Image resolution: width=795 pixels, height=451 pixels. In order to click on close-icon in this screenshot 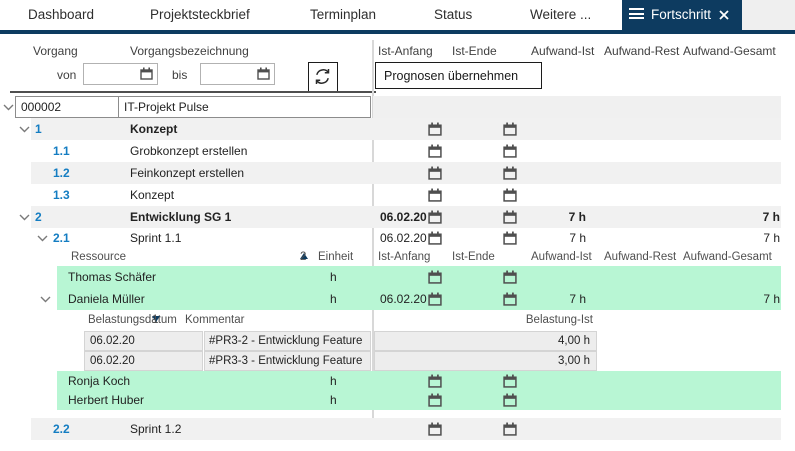, I will do `click(724, 15)`.